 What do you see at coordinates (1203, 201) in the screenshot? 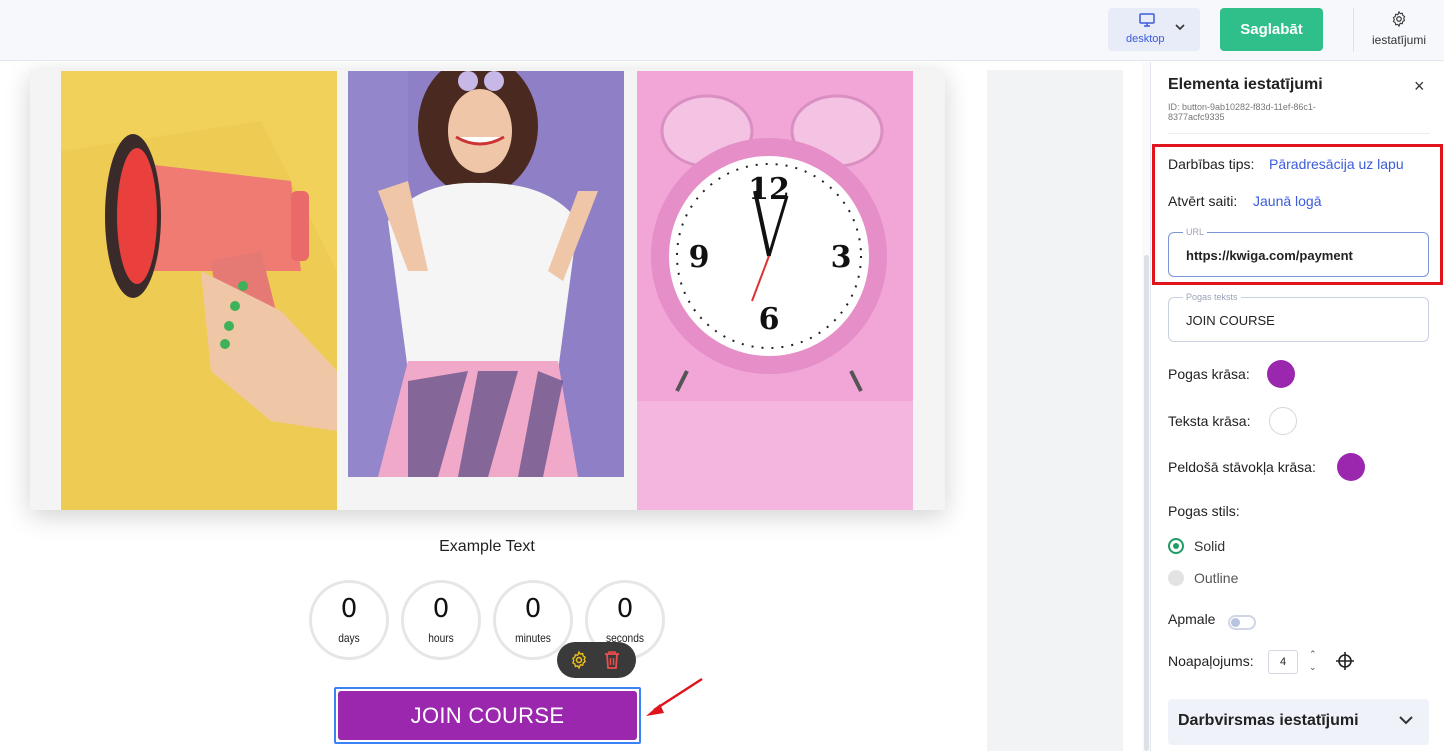
I see `open-link-label: Atvērt saiti:` at bounding box center [1203, 201].